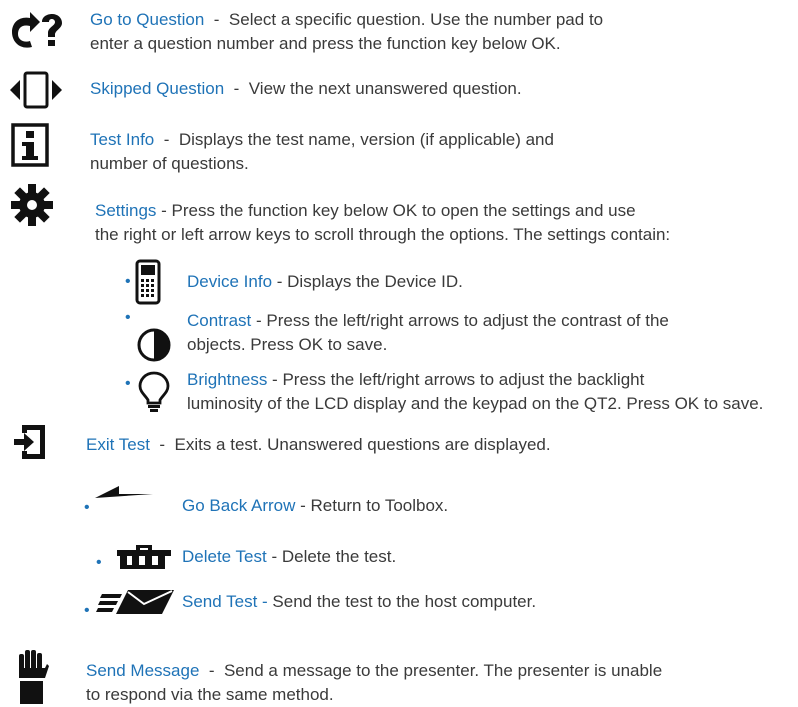 Image resolution: width=798 pixels, height=707 pixels. Describe the element at coordinates (143, 670) in the screenshot. I see `send-message-term: Send Message` at that location.